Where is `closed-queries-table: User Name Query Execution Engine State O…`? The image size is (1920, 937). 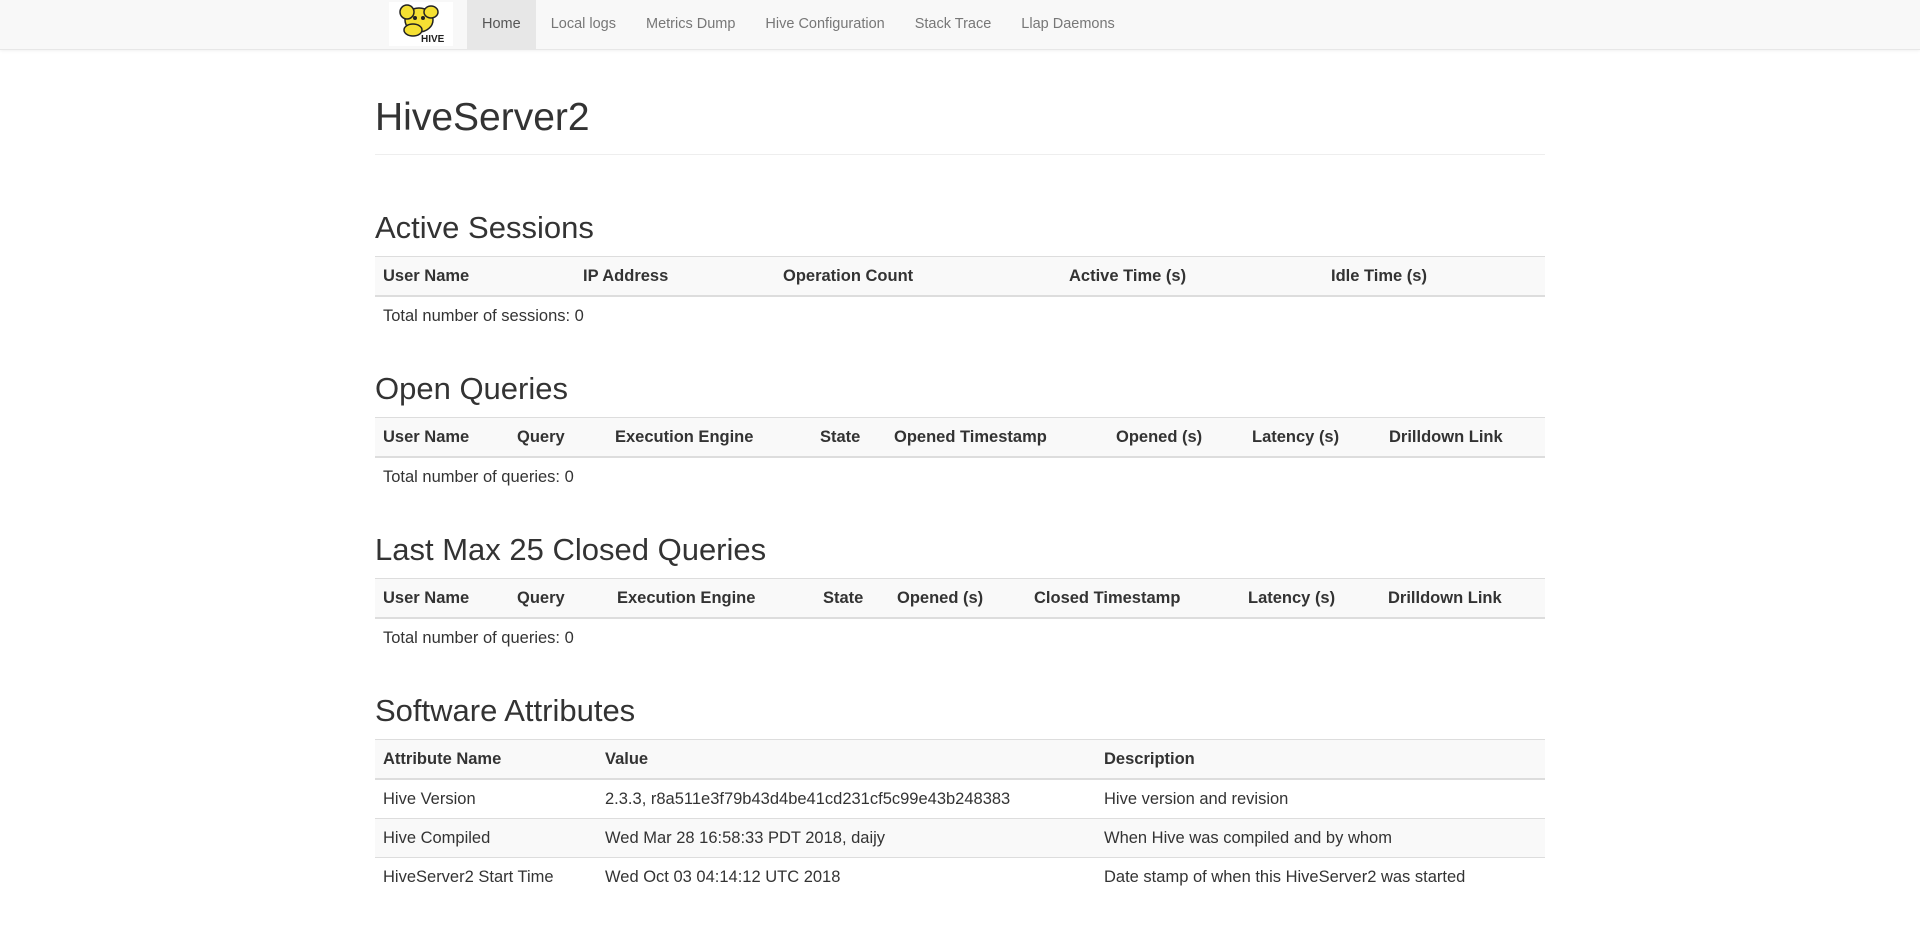
closed-queries-table: User Name Query Execution Engine State O… is located at coordinates (960, 617).